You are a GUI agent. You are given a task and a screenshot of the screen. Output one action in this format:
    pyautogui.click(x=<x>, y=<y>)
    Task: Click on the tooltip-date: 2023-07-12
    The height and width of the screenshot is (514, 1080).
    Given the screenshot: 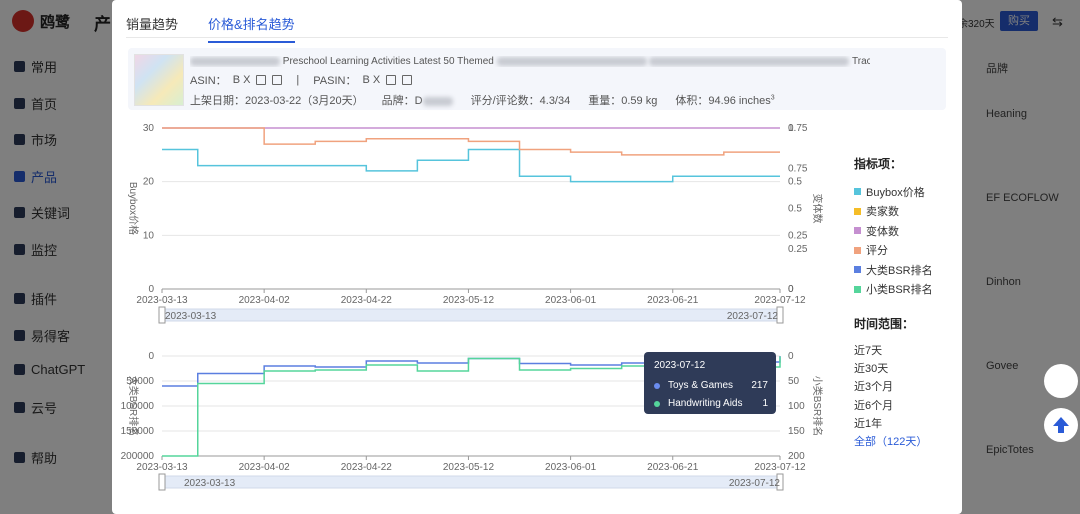 What is the action you would take?
    pyautogui.click(x=680, y=365)
    